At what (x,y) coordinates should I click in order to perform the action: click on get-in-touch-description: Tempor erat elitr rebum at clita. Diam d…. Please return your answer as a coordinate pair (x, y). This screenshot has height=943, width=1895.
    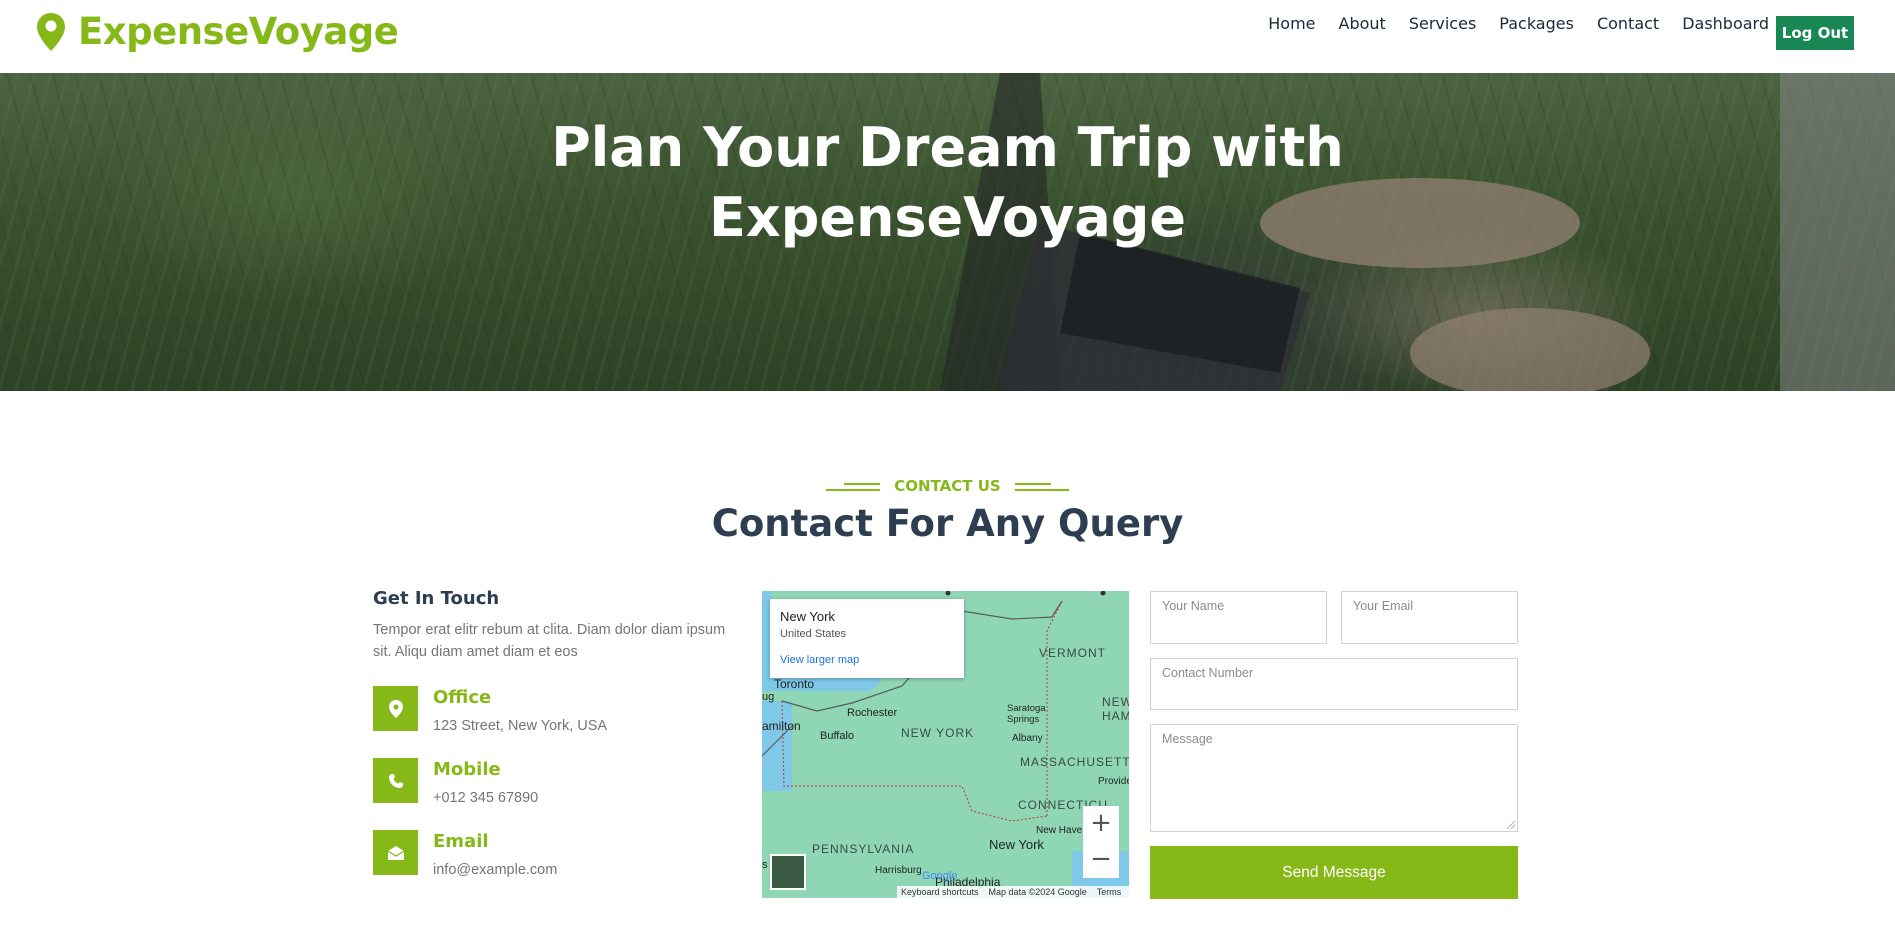
    Looking at the image, I should click on (549, 641).